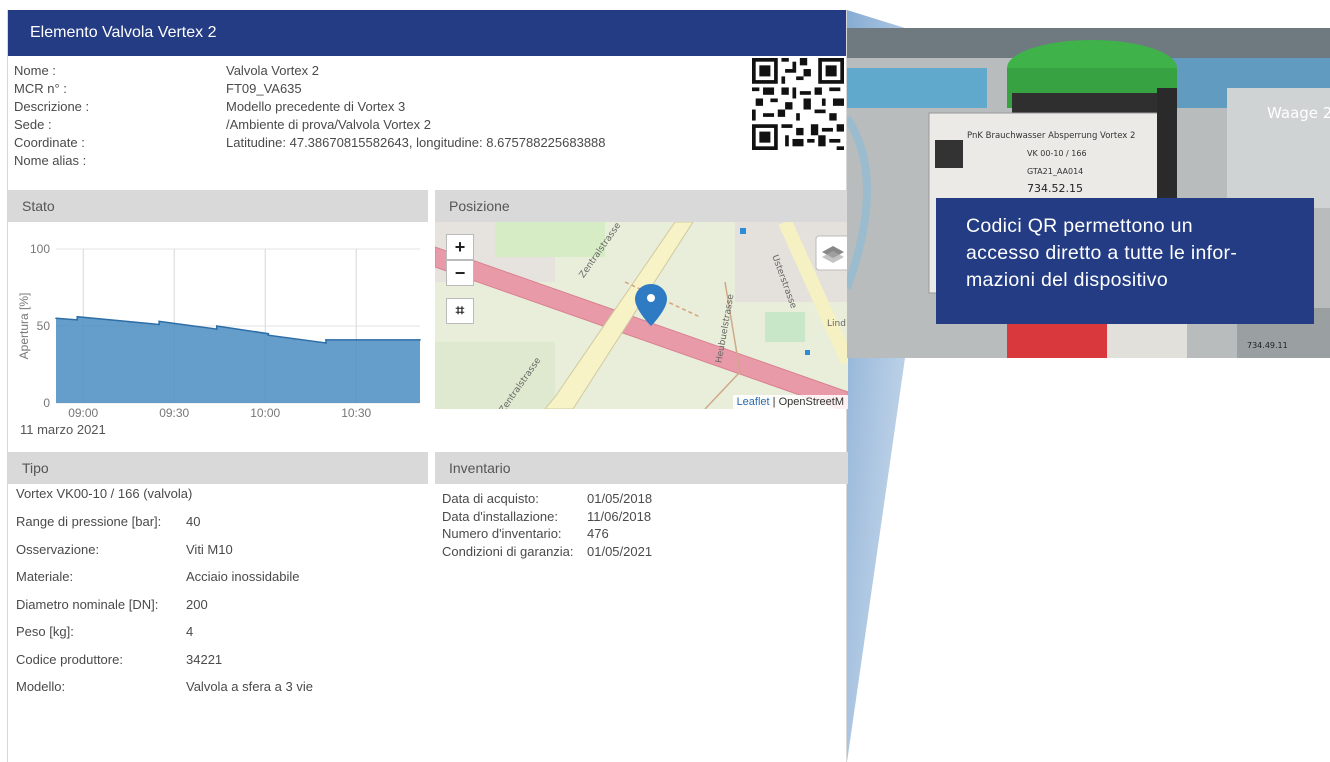 This screenshot has height=762, width=1330. What do you see at coordinates (1051, 136) in the screenshot?
I see `plate-text: PnK Brauchwasser Absperrung Vortex 2` at bounding box center [1051, 136].